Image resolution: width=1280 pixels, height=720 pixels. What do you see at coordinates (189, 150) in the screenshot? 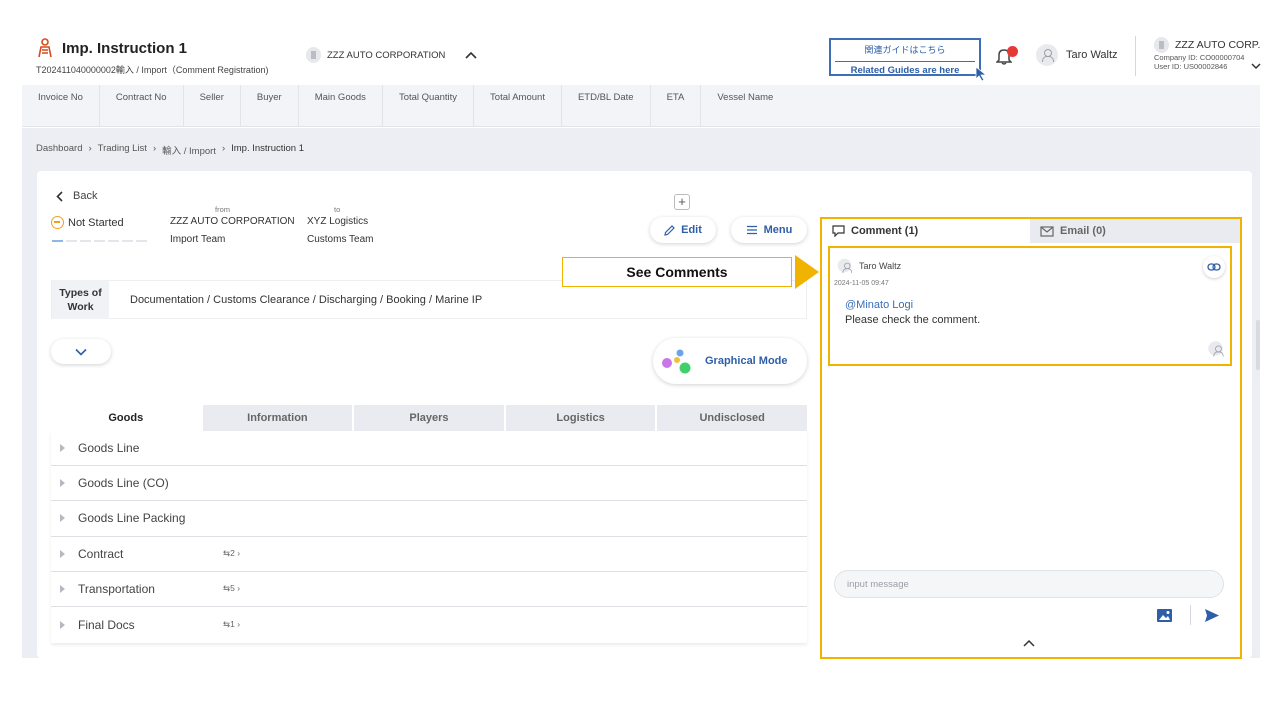
I see `breadcrumb-import: 輸入 / Import` at bounding box center [189, 150].